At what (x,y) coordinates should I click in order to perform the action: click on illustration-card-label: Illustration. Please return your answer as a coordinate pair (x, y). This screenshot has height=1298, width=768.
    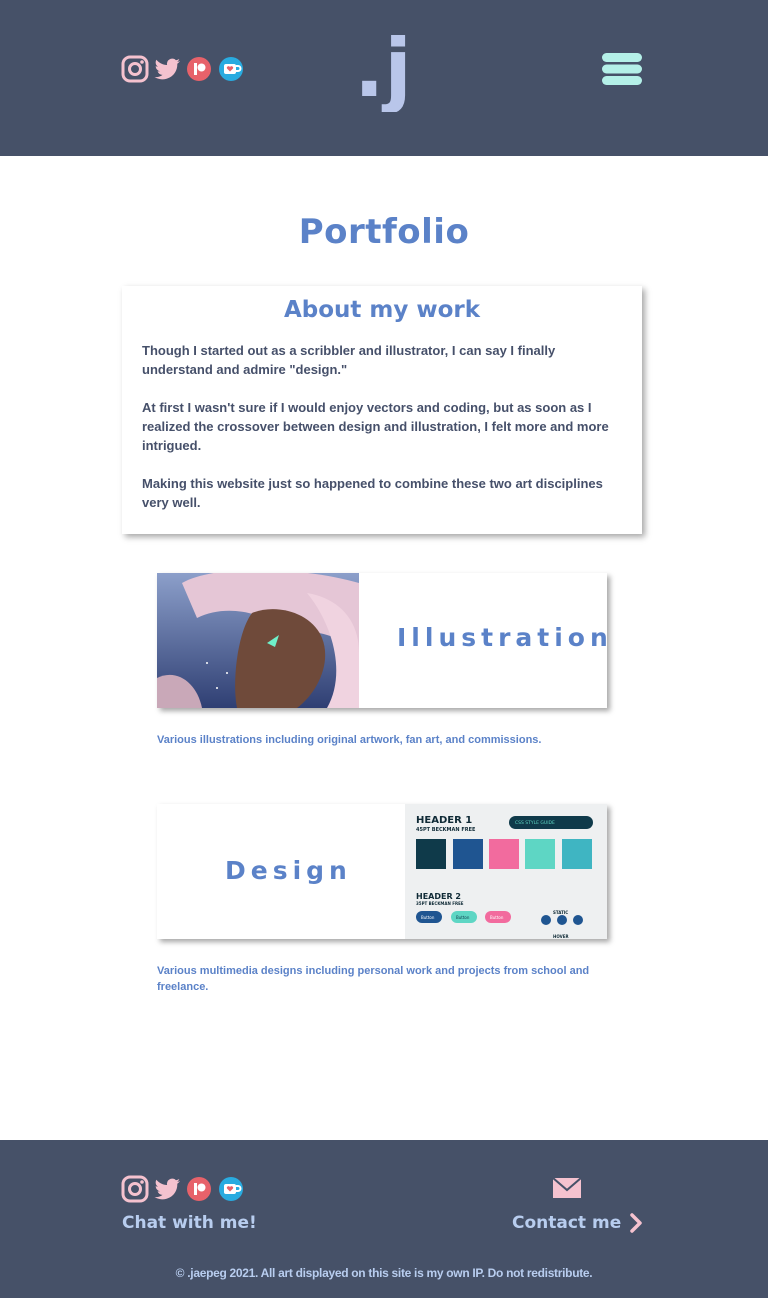
    Looking at the image, I should click on (502, 637).